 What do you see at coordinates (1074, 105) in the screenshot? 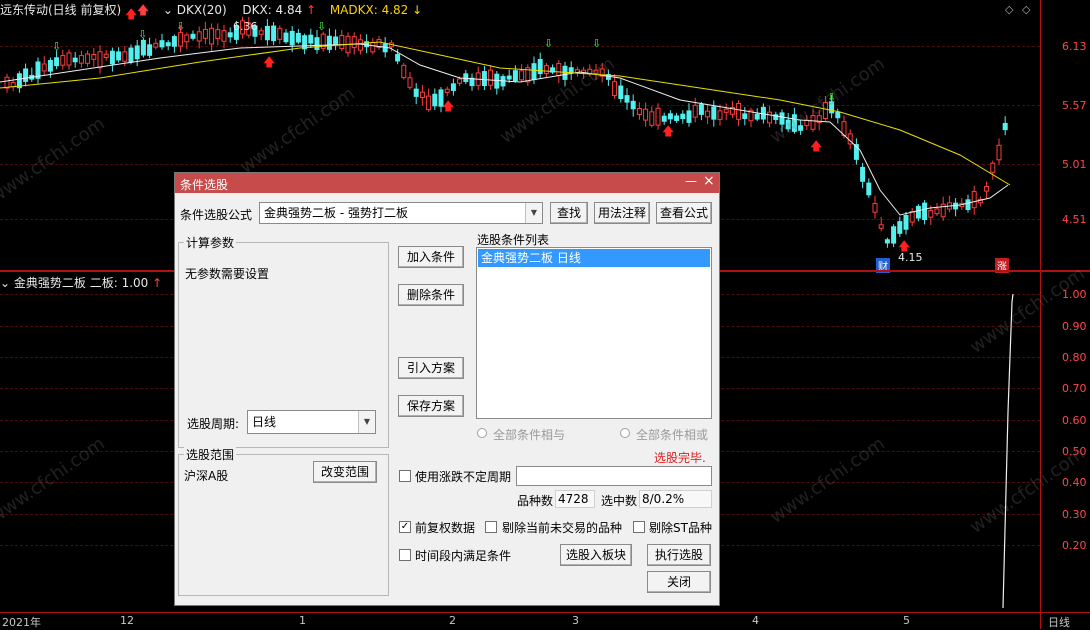
I see `price-tick: 5.57` at bounding box center [1074, 105].